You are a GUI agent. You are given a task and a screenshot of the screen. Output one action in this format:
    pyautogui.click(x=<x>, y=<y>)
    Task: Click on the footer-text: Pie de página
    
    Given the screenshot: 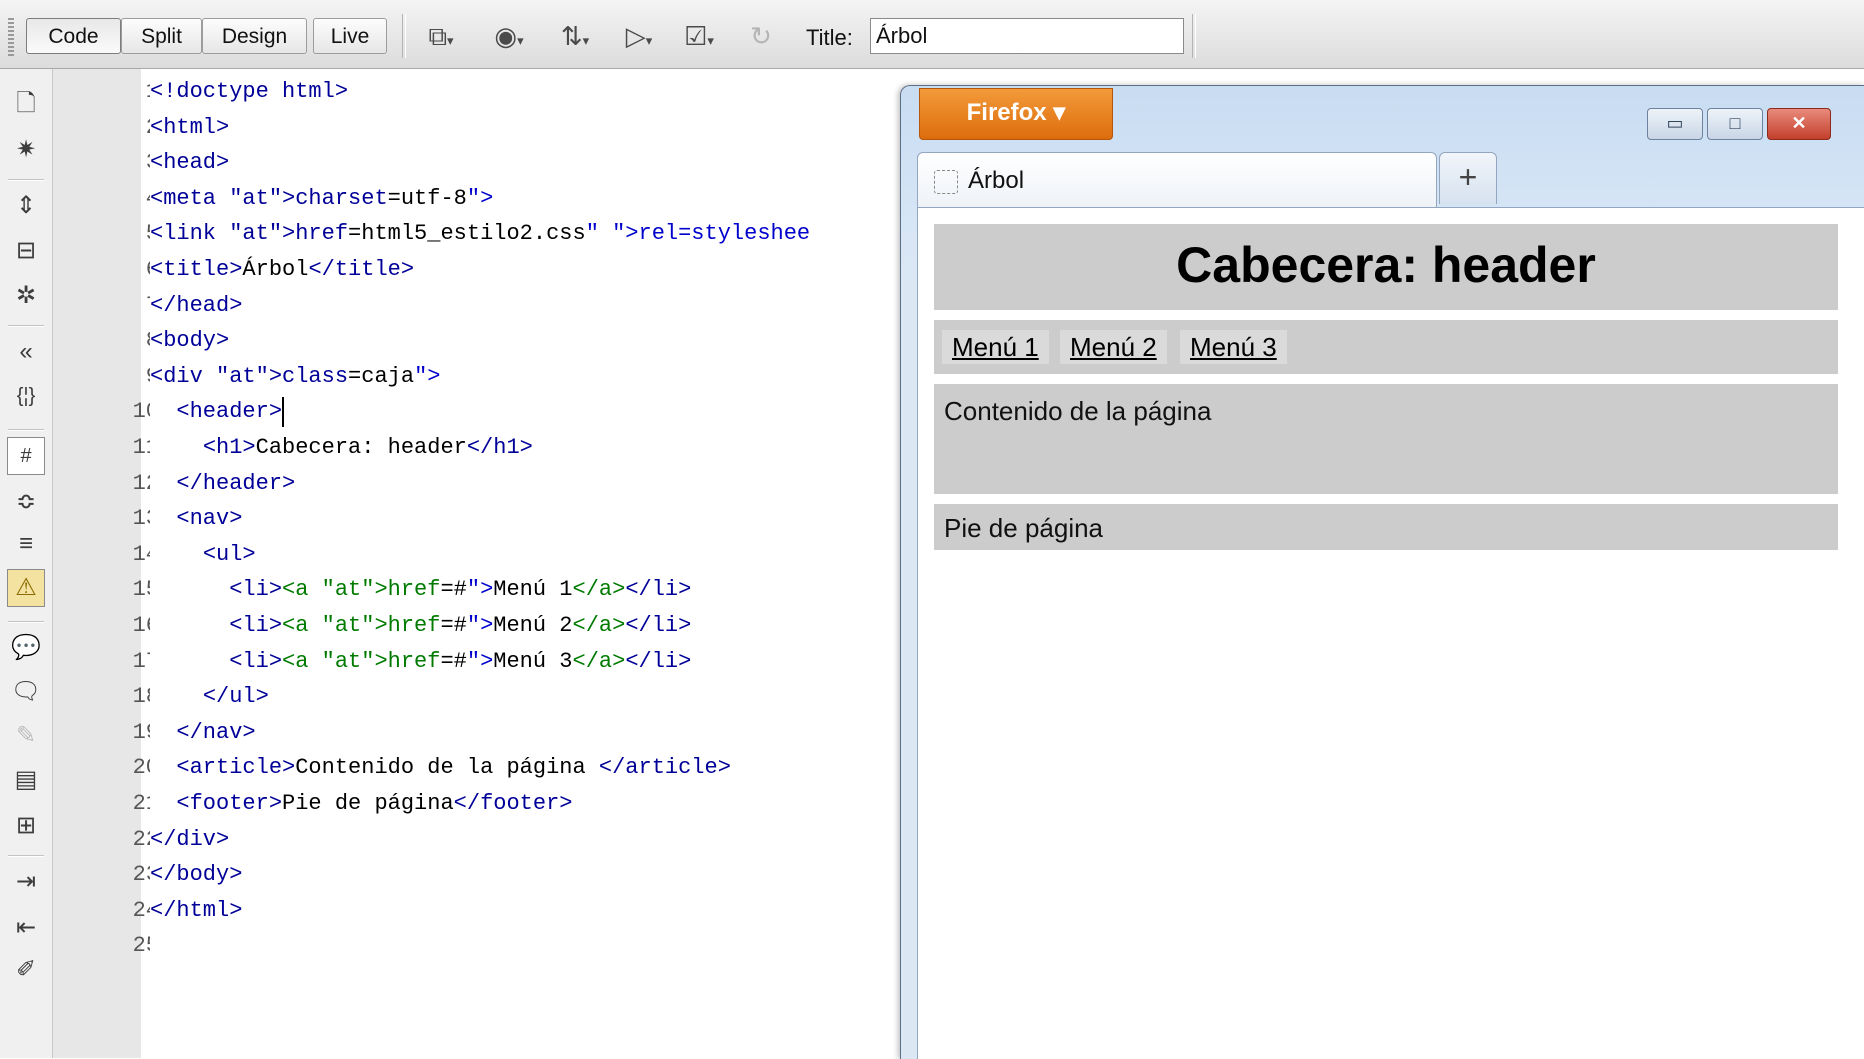 What is the action you would take?
    pyautogui.click(x=1024, y=528)
    